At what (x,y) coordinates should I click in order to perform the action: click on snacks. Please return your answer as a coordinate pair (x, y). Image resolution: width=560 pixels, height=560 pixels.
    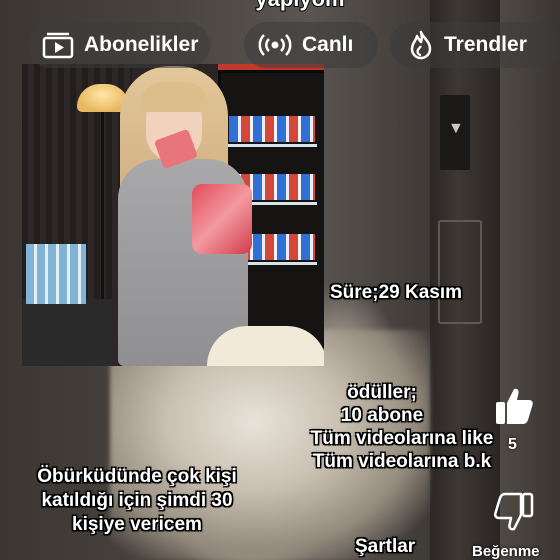
    Looking at the image, I should click on (222, 219).